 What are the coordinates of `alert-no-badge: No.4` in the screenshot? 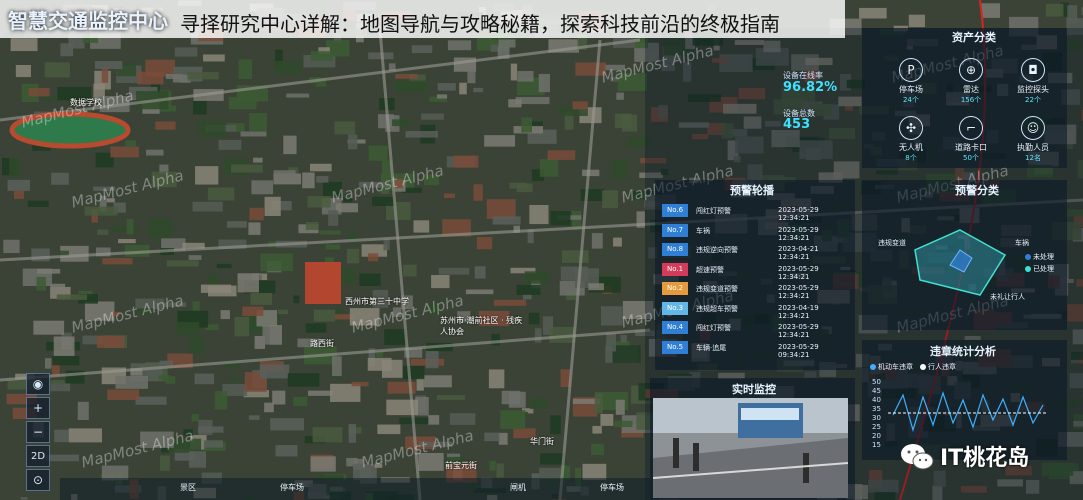 It's located at (675, 327).